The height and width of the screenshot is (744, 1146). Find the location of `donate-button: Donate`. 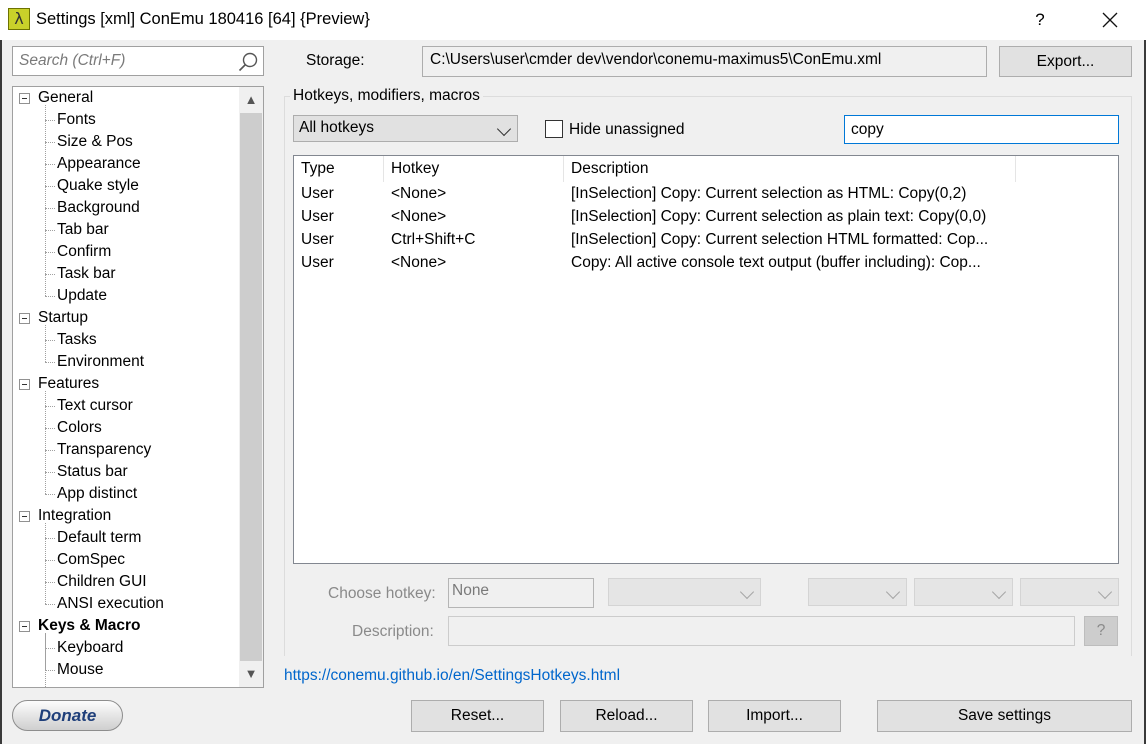

donate-button: Donate is located at coordinates (67, 715).